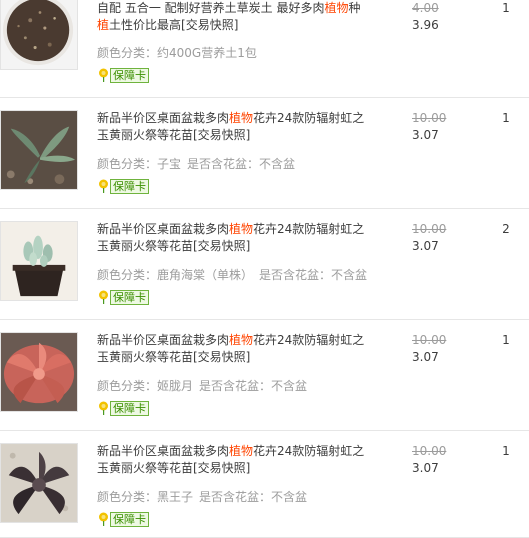  What do you see at coordinates (425, 25) in the screenshot?
I see `actual-price: 3.96` at bounding box center [425, 25].